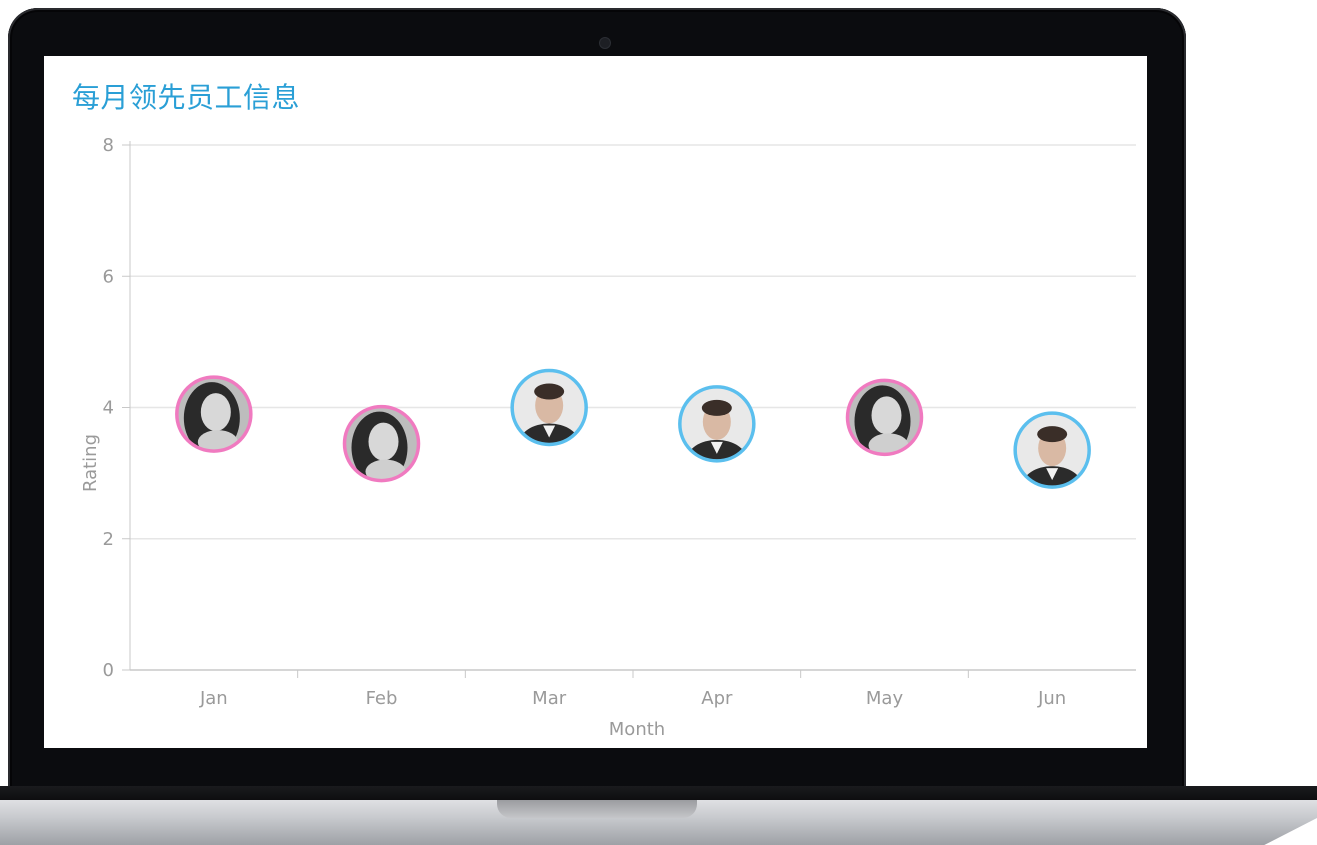  What do you see at coordinates (108, 670) in the screenshot?
I see `y-tick-label: 0` at bounding box center [108, 670].